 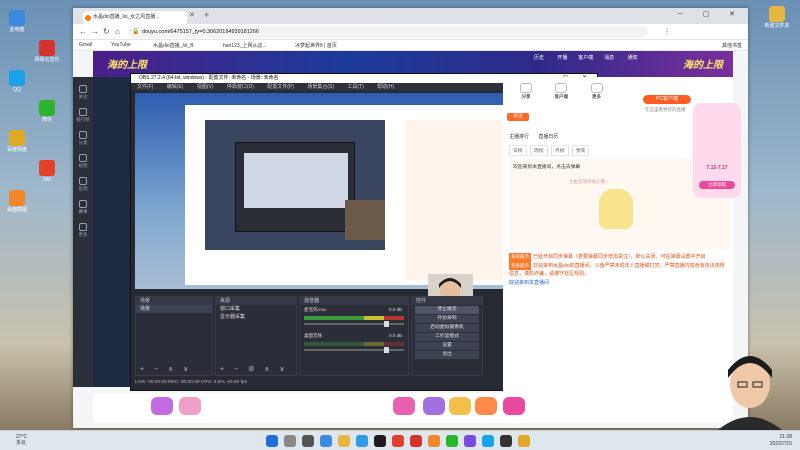 What do you see at coordinates (240, 87) in the screenshot?
I see `obs-menu-docks: 停靠窗口(D)` at bounding box center [240, 87].